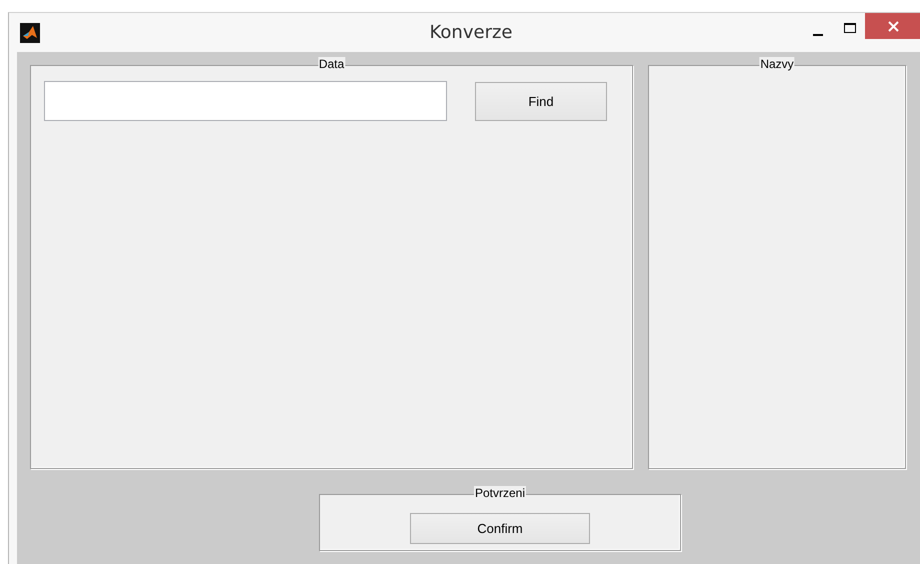  Describe the element at coordinates (850, 28) in the screenshot. I see `maximize-icon` at that location.